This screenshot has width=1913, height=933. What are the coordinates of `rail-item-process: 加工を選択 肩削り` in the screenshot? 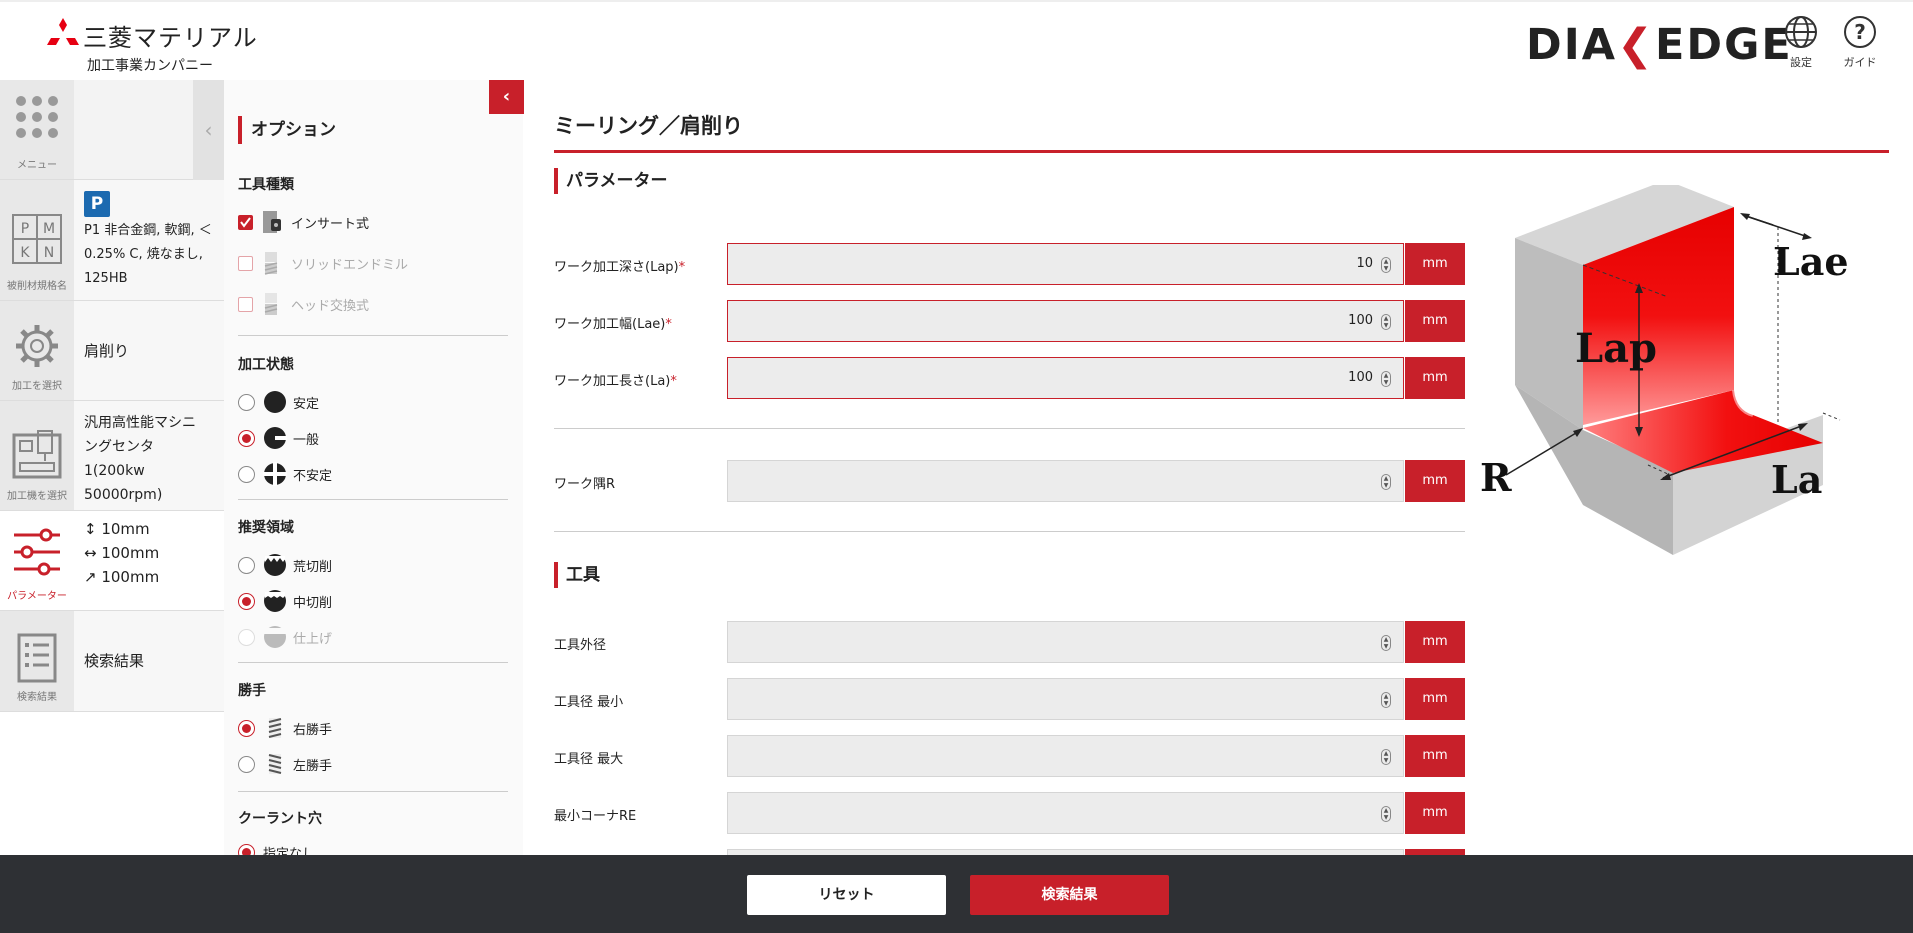 It's located at (112, 351).